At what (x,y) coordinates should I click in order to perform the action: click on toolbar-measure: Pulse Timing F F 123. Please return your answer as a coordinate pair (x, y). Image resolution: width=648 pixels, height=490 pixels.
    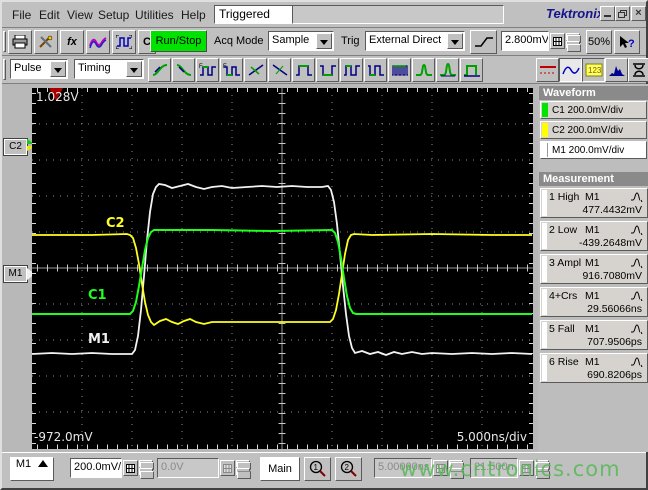
    Looking at the image, I should click on (325, 70).